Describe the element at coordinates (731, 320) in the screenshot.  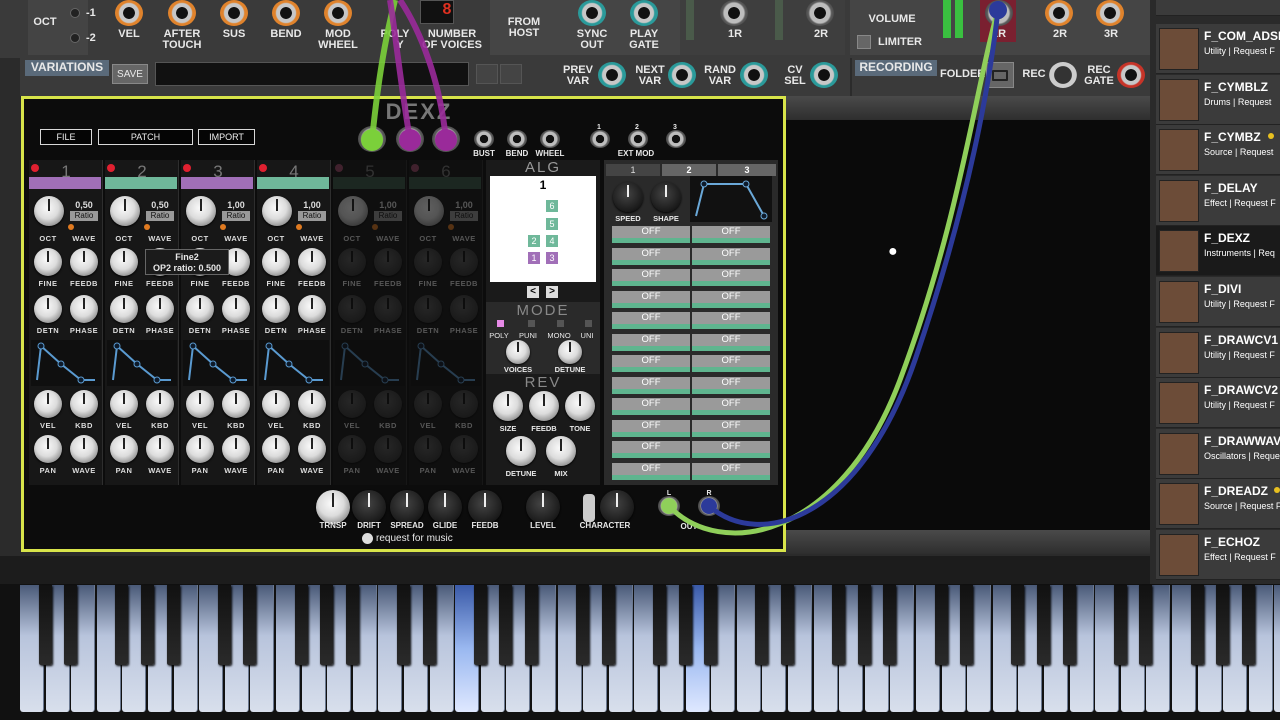
I see `mod-matrix-slot-5-2: OFF` at that location.